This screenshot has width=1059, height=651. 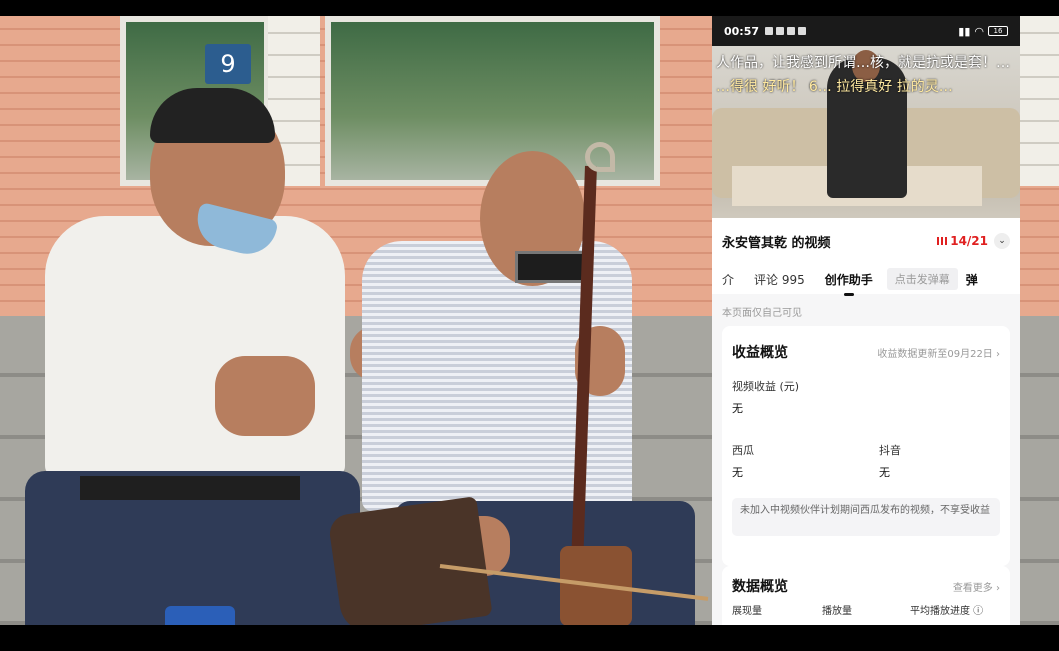 What do you see at coordinates (866, 241) in the screenshot?
I see `video-title-bar: 永安管其乾 的视频 14/21 ⌄` at bounding box center [866, 241].